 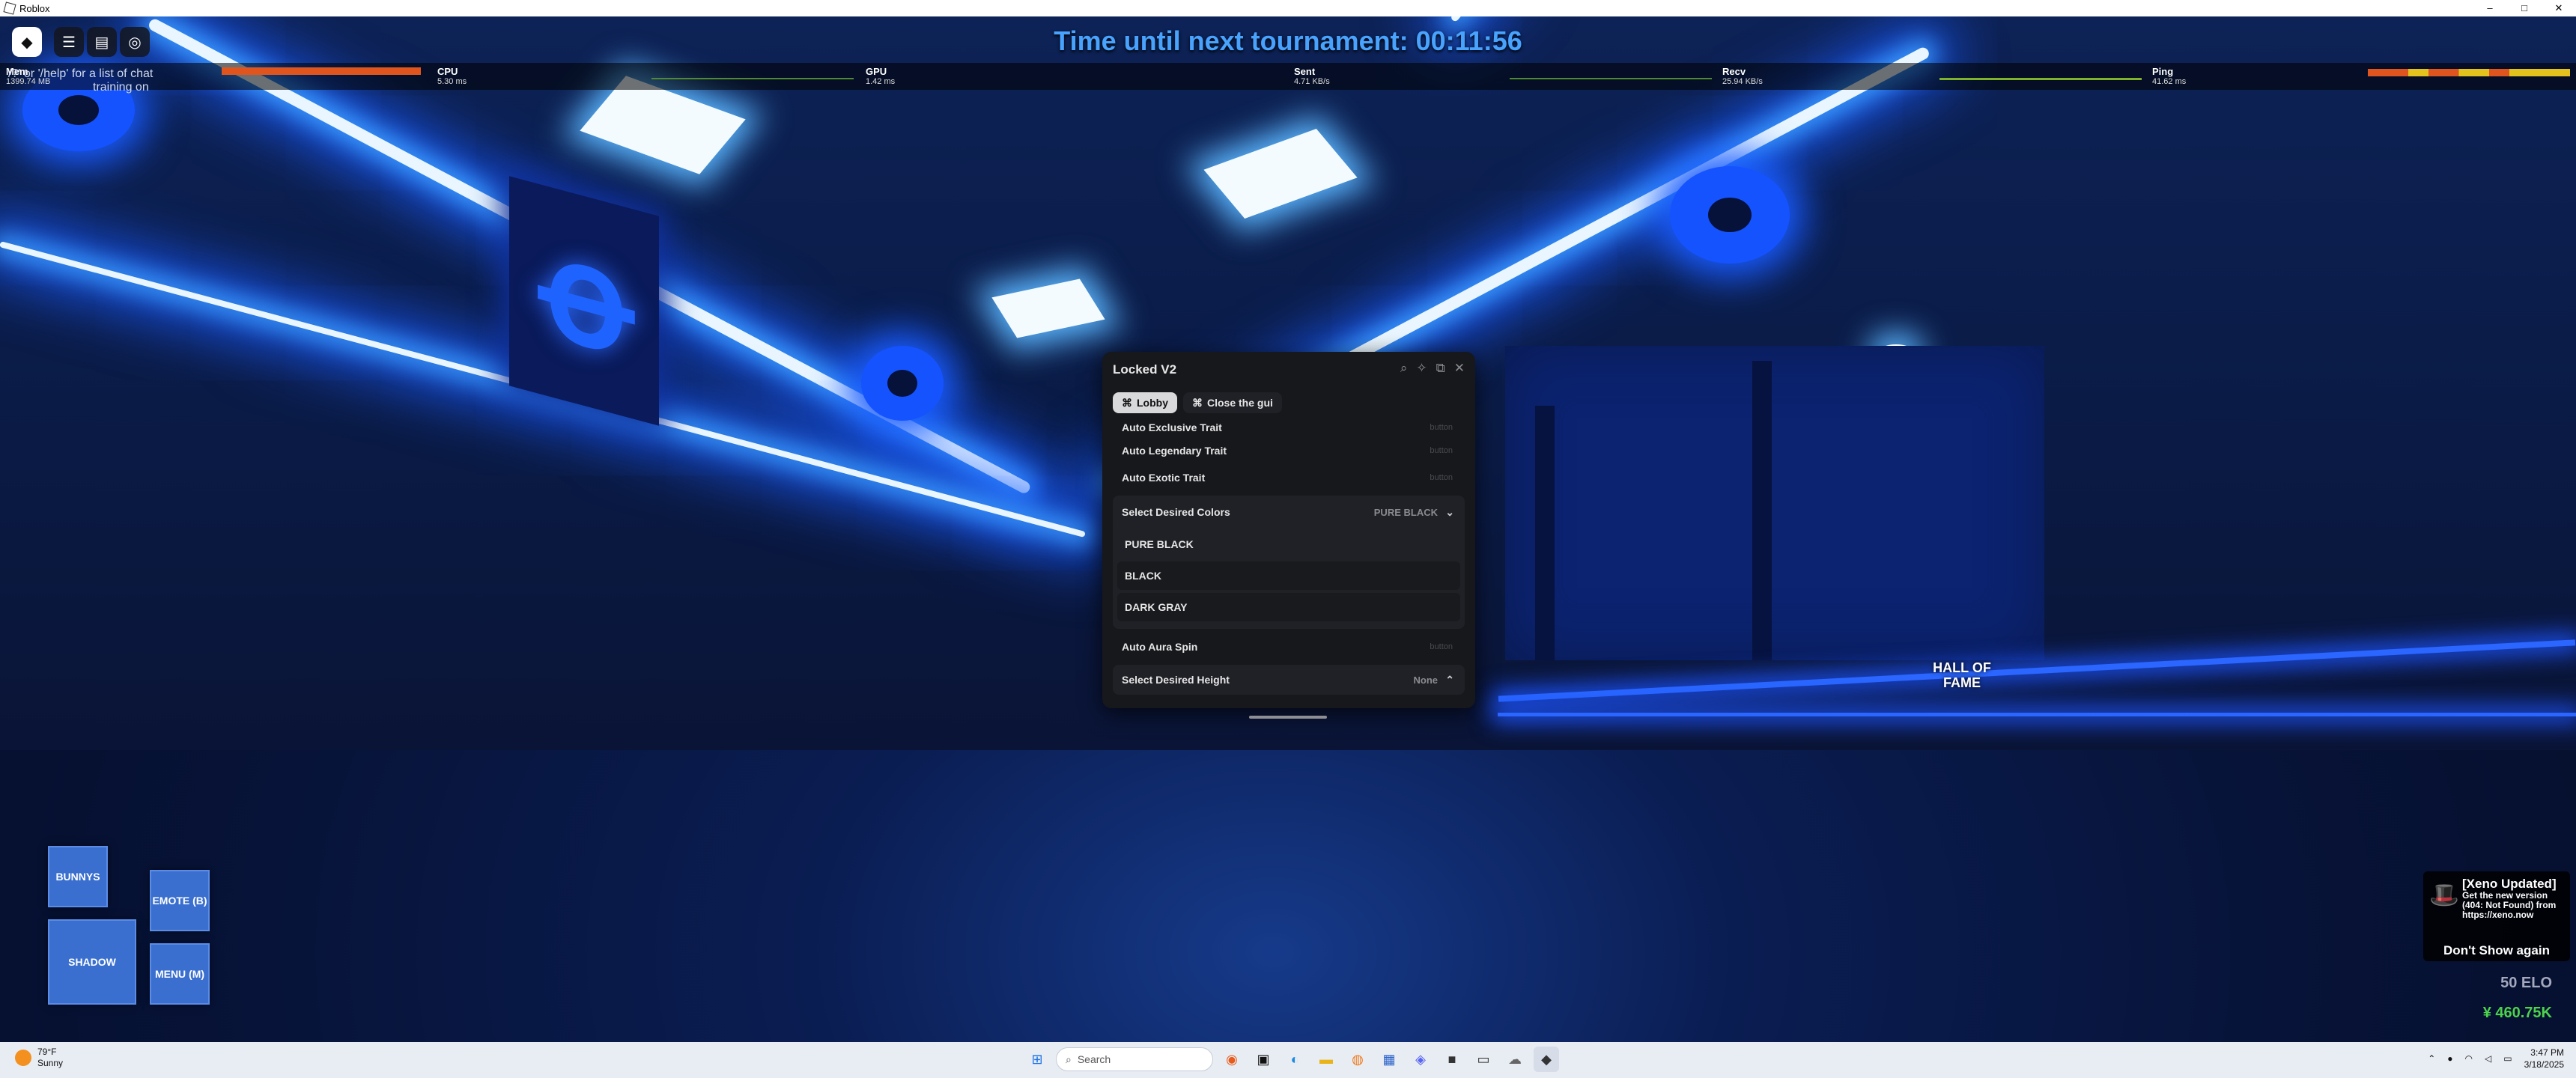 I want to click on window-titlebar: Roblox – □ ✕, so click(x=1288, y=8).